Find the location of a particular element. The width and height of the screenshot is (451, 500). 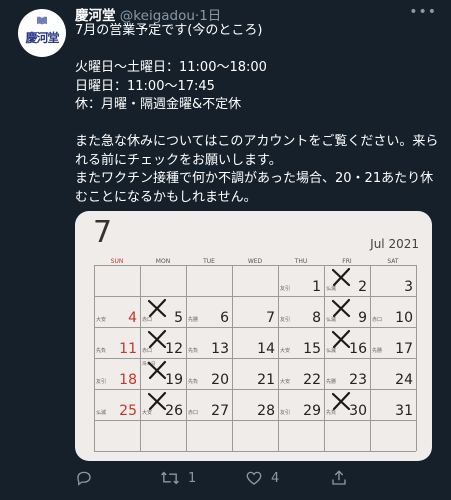

share-icon is located at coordinates (339, 477).